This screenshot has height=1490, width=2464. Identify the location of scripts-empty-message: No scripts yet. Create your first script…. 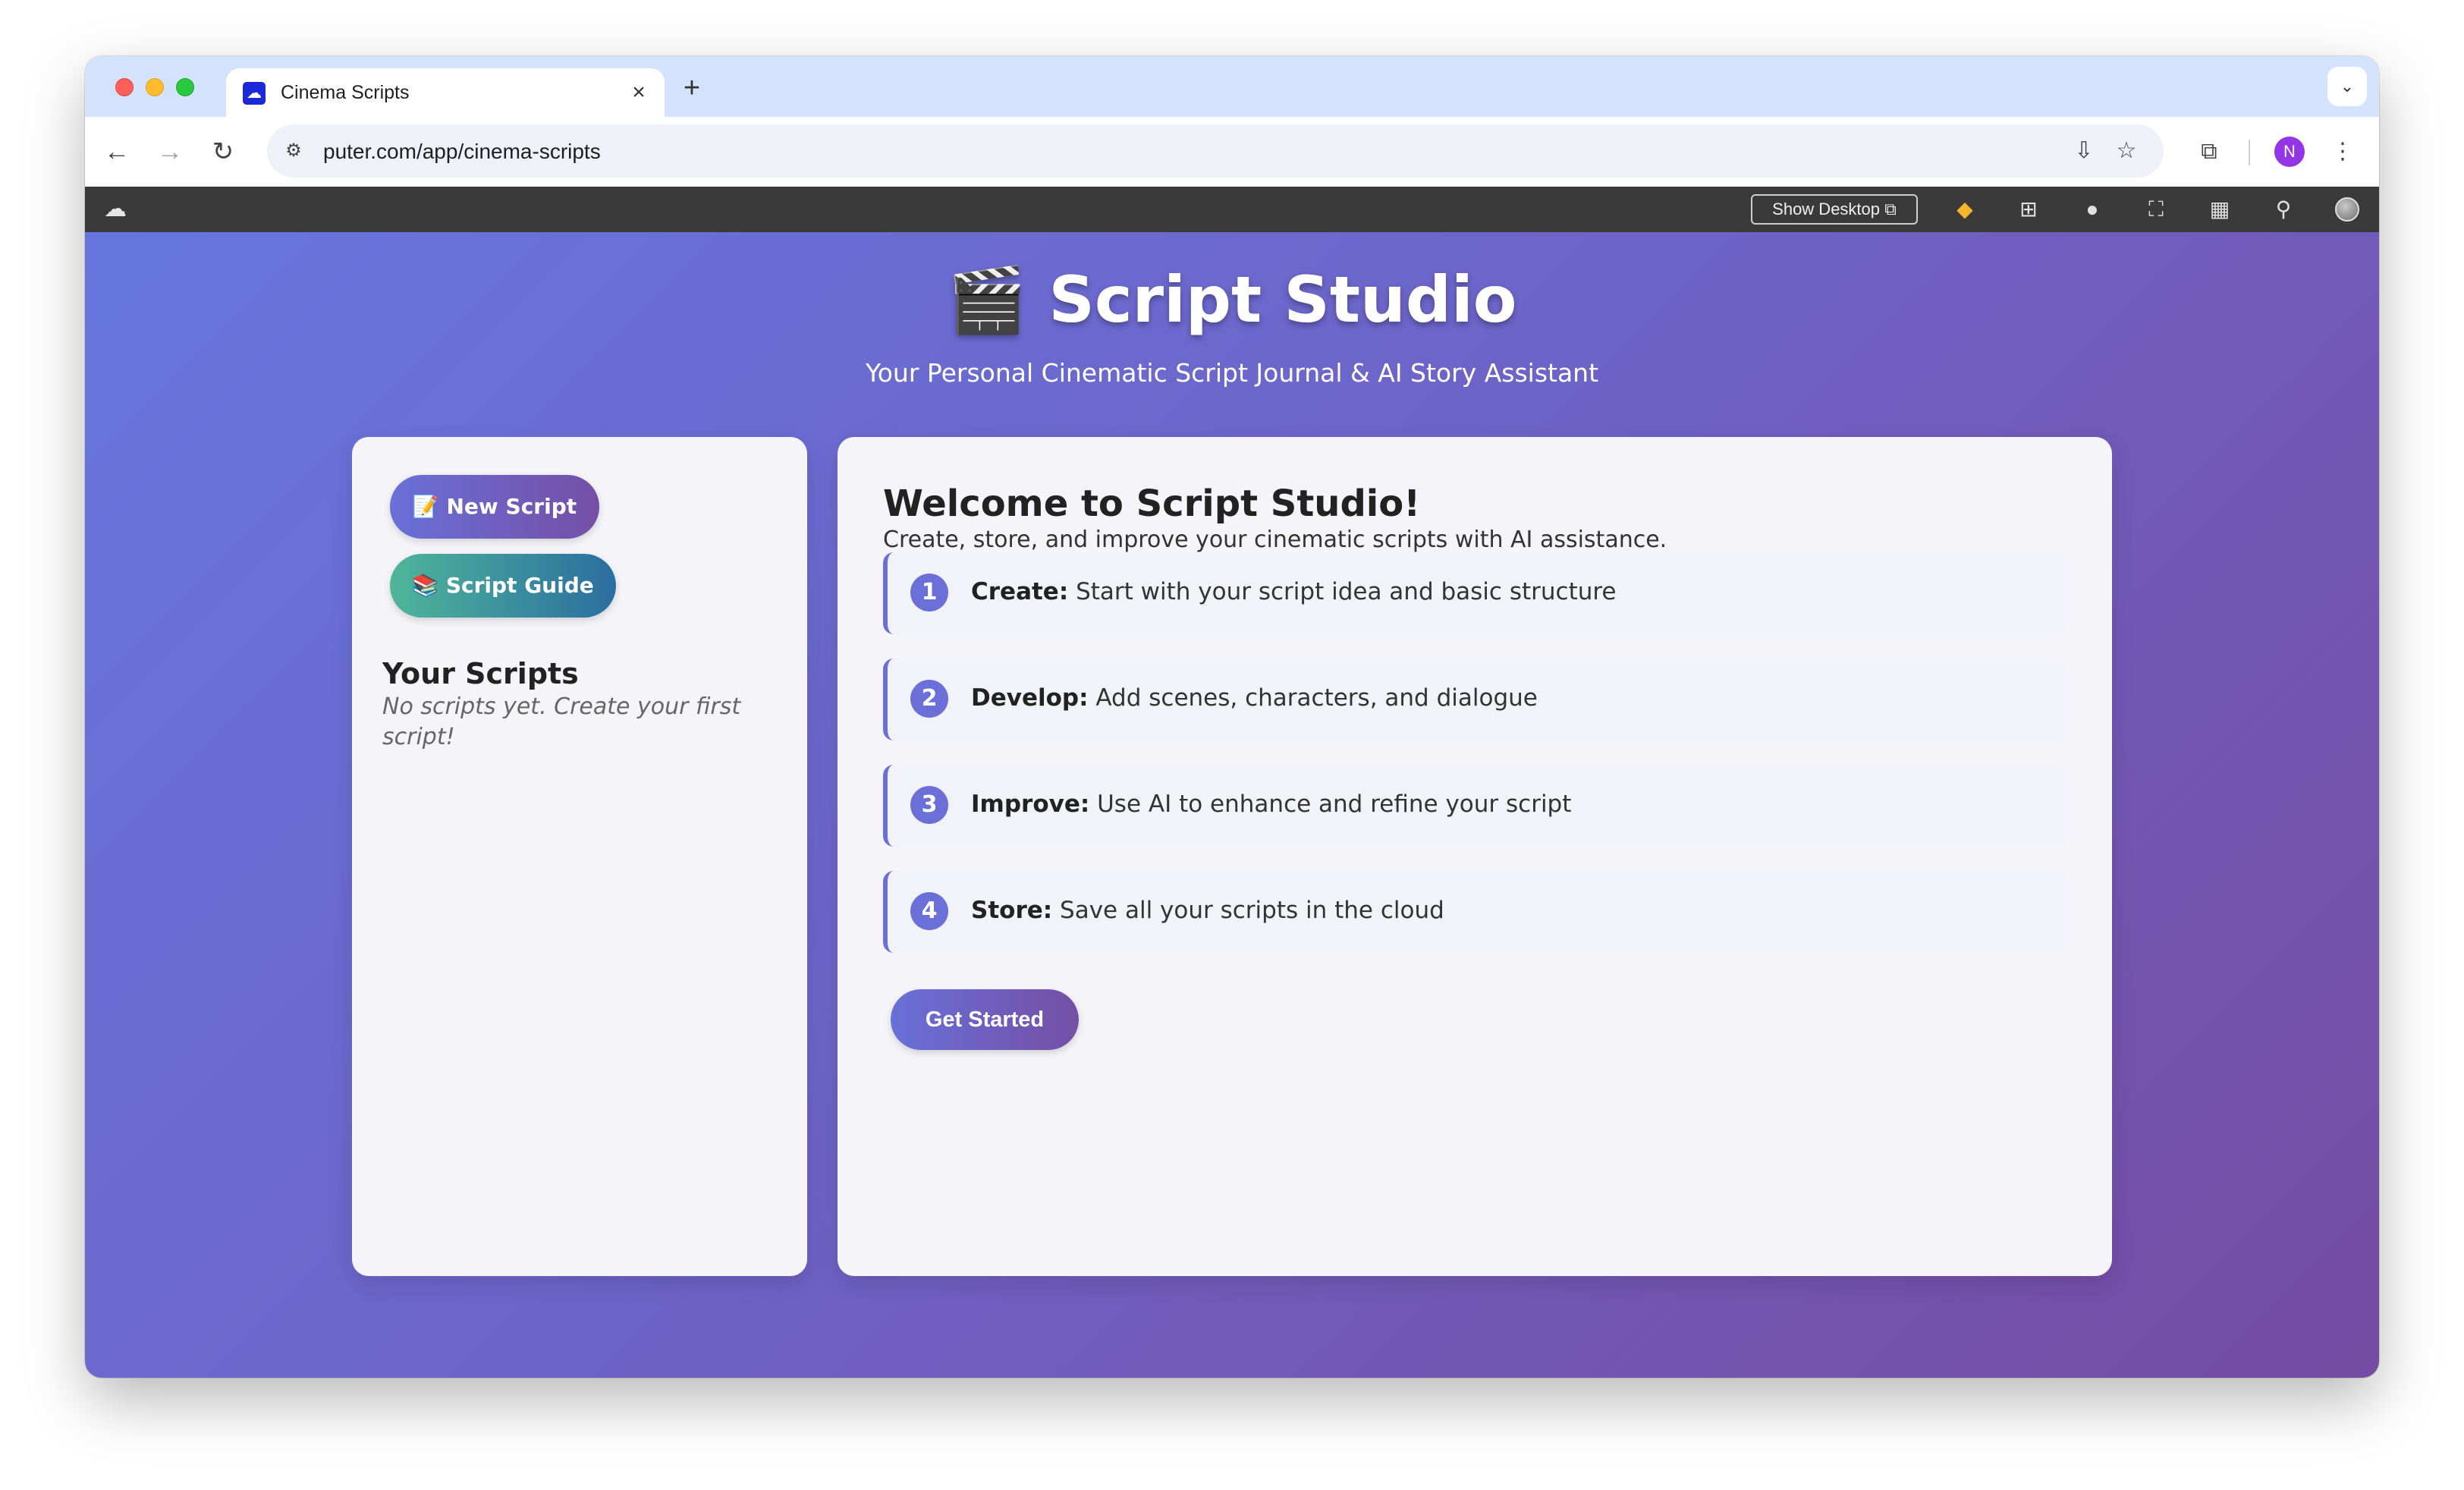
(561, 721).